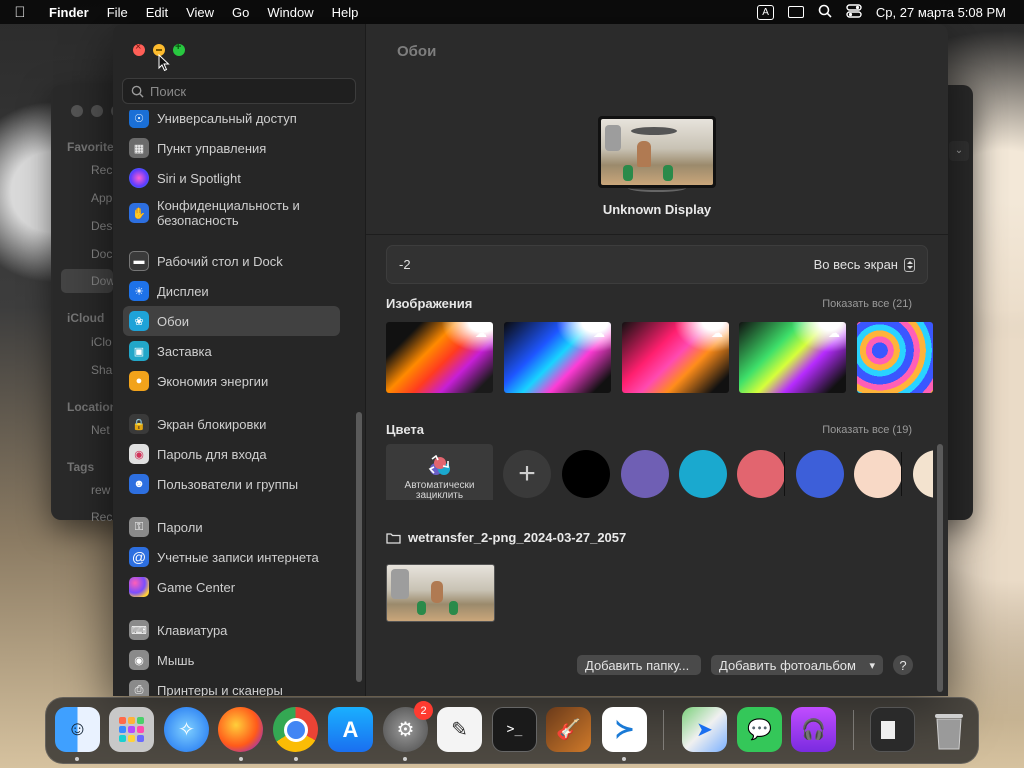 This screenshot has width=1024, height=768. What do you see at coordinates (864, 264) in the screenshot?
I see `fit-mode-select: Во весь экран` at bounding box center [864, 264].